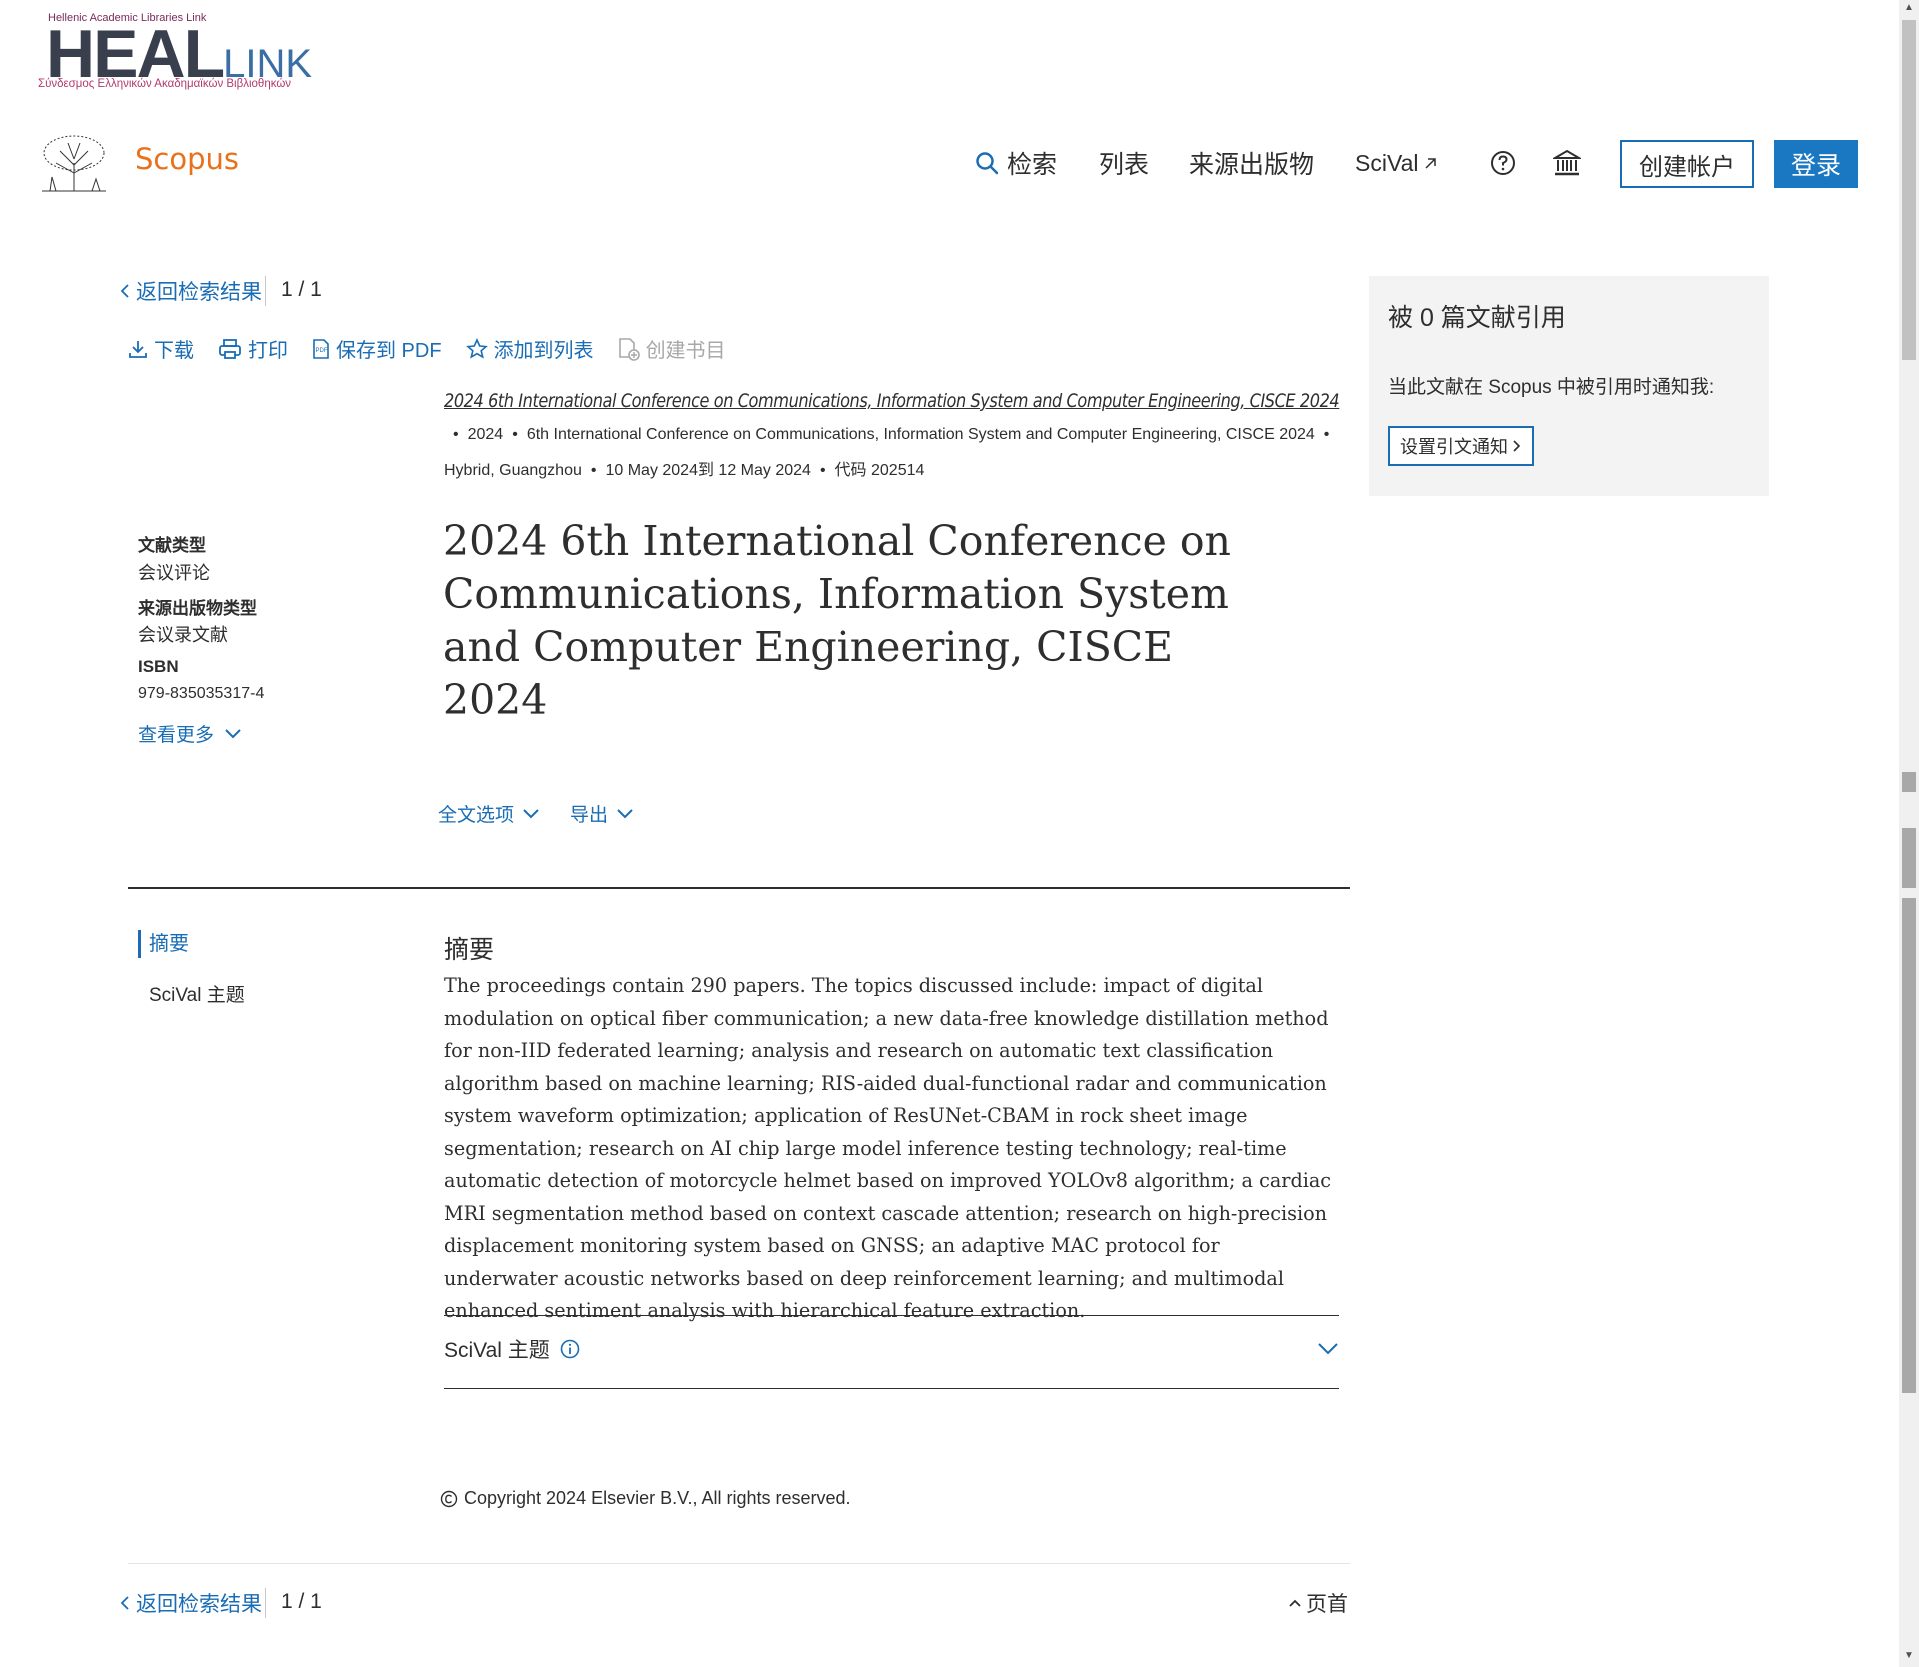 The image size is (1919, 1667). Describe the element at coordinates (138, 349) in the screenshot. I see `download-icon` at that location.